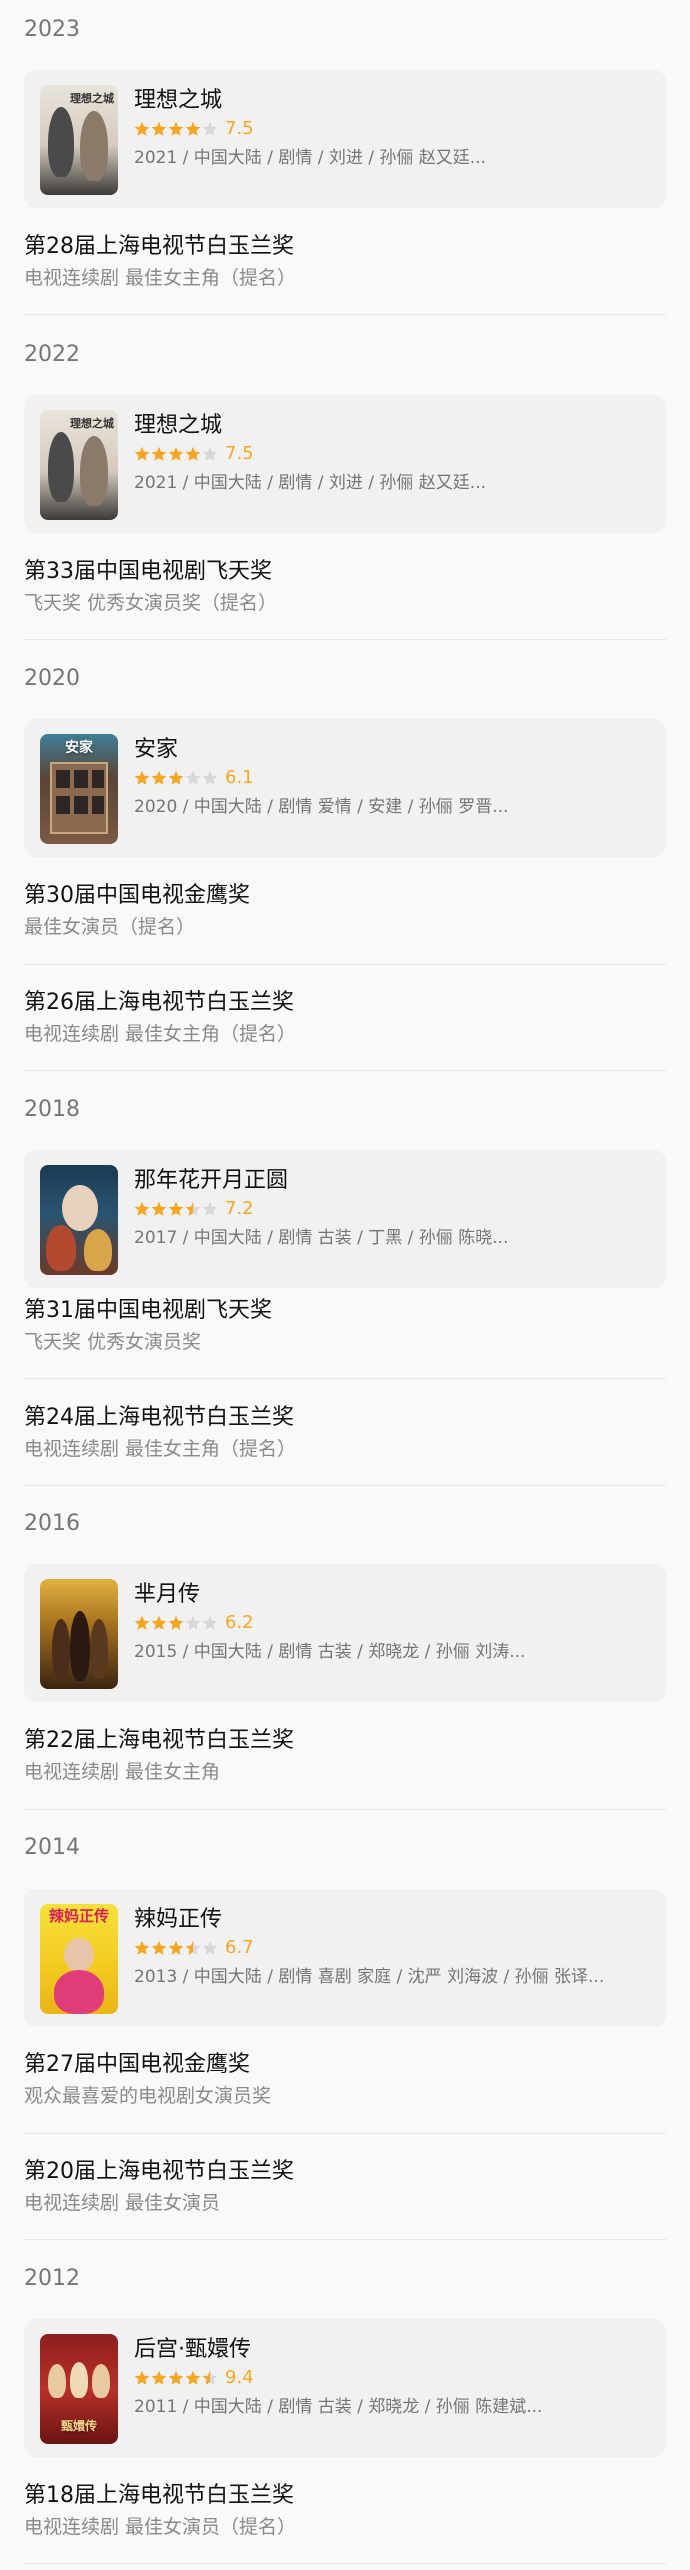 The image size is (690, 2570). What do you see at coordinates (160, 2527) in the screenshot?
I see `award-category: 电视连续剧 最佳女演员（提名）` at bounding box center [160, 2527].